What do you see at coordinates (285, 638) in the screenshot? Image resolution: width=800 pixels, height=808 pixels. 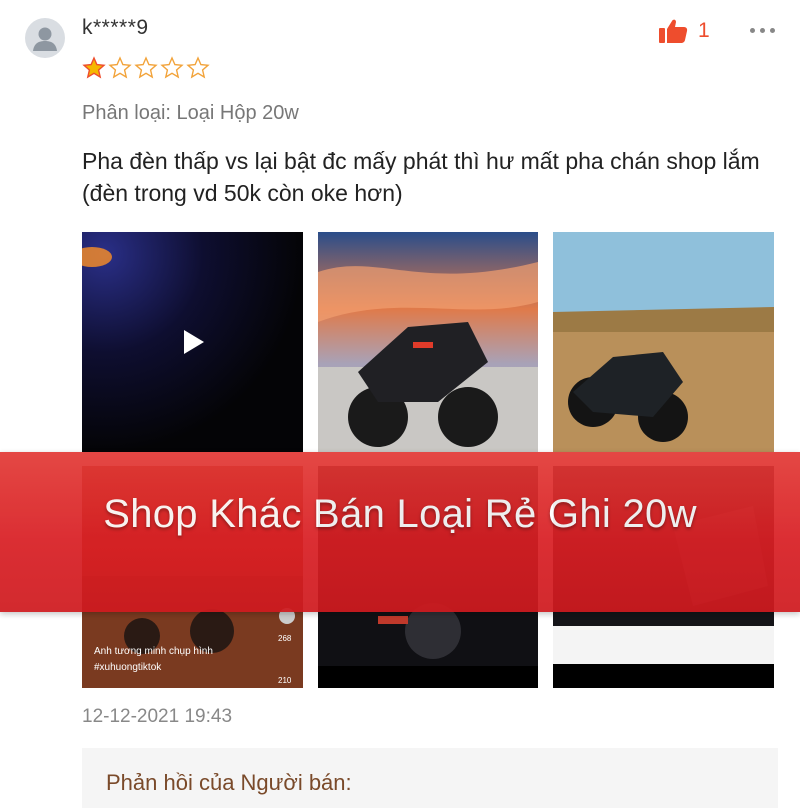 I see `overlay-count-a: 268` at bounding box center [285, 638].